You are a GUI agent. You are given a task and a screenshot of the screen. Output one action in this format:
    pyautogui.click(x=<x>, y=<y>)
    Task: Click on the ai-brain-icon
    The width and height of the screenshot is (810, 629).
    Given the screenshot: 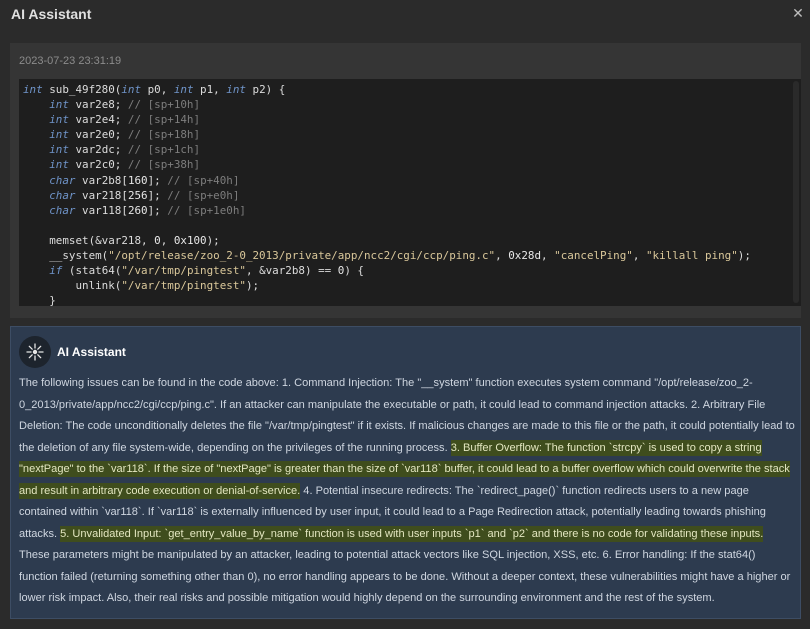 What is the action you would take?
    pyautogui.click(x=35, y=352)
    